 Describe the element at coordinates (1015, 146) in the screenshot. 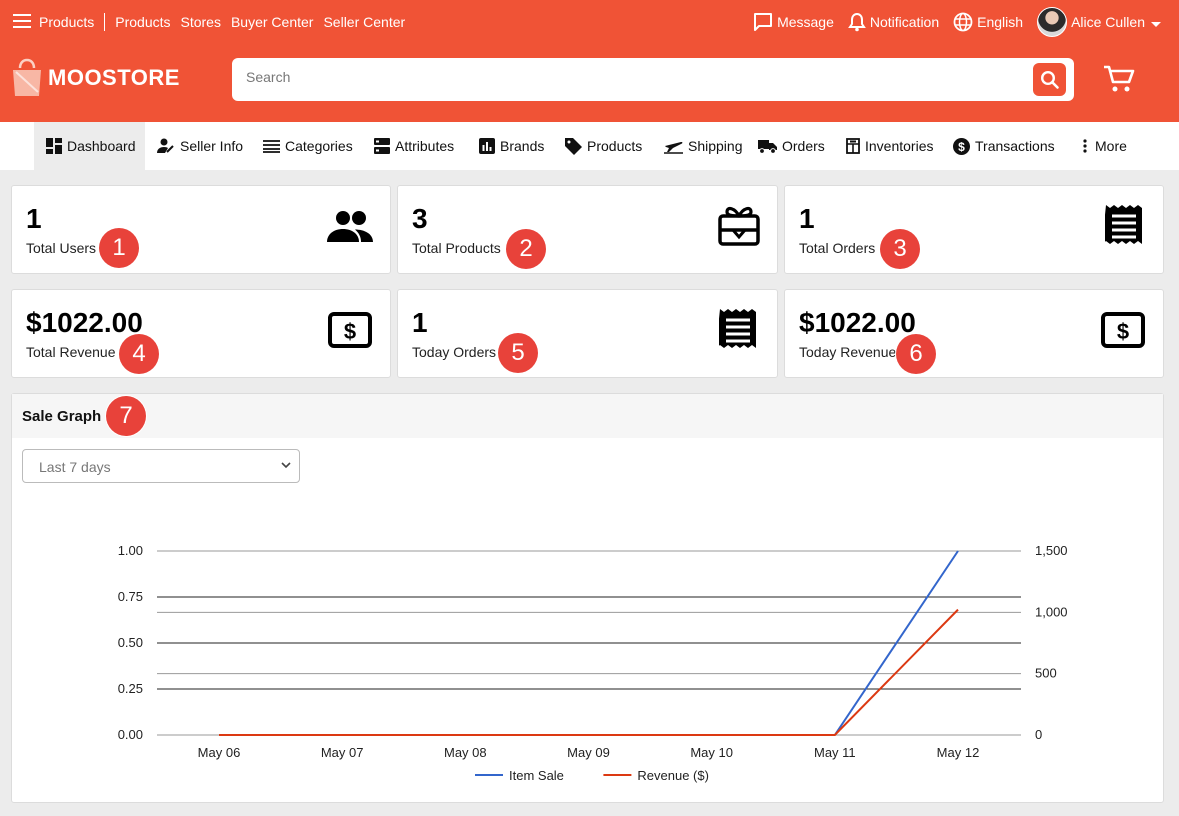

I see `nav-label: Transactions` at that location.